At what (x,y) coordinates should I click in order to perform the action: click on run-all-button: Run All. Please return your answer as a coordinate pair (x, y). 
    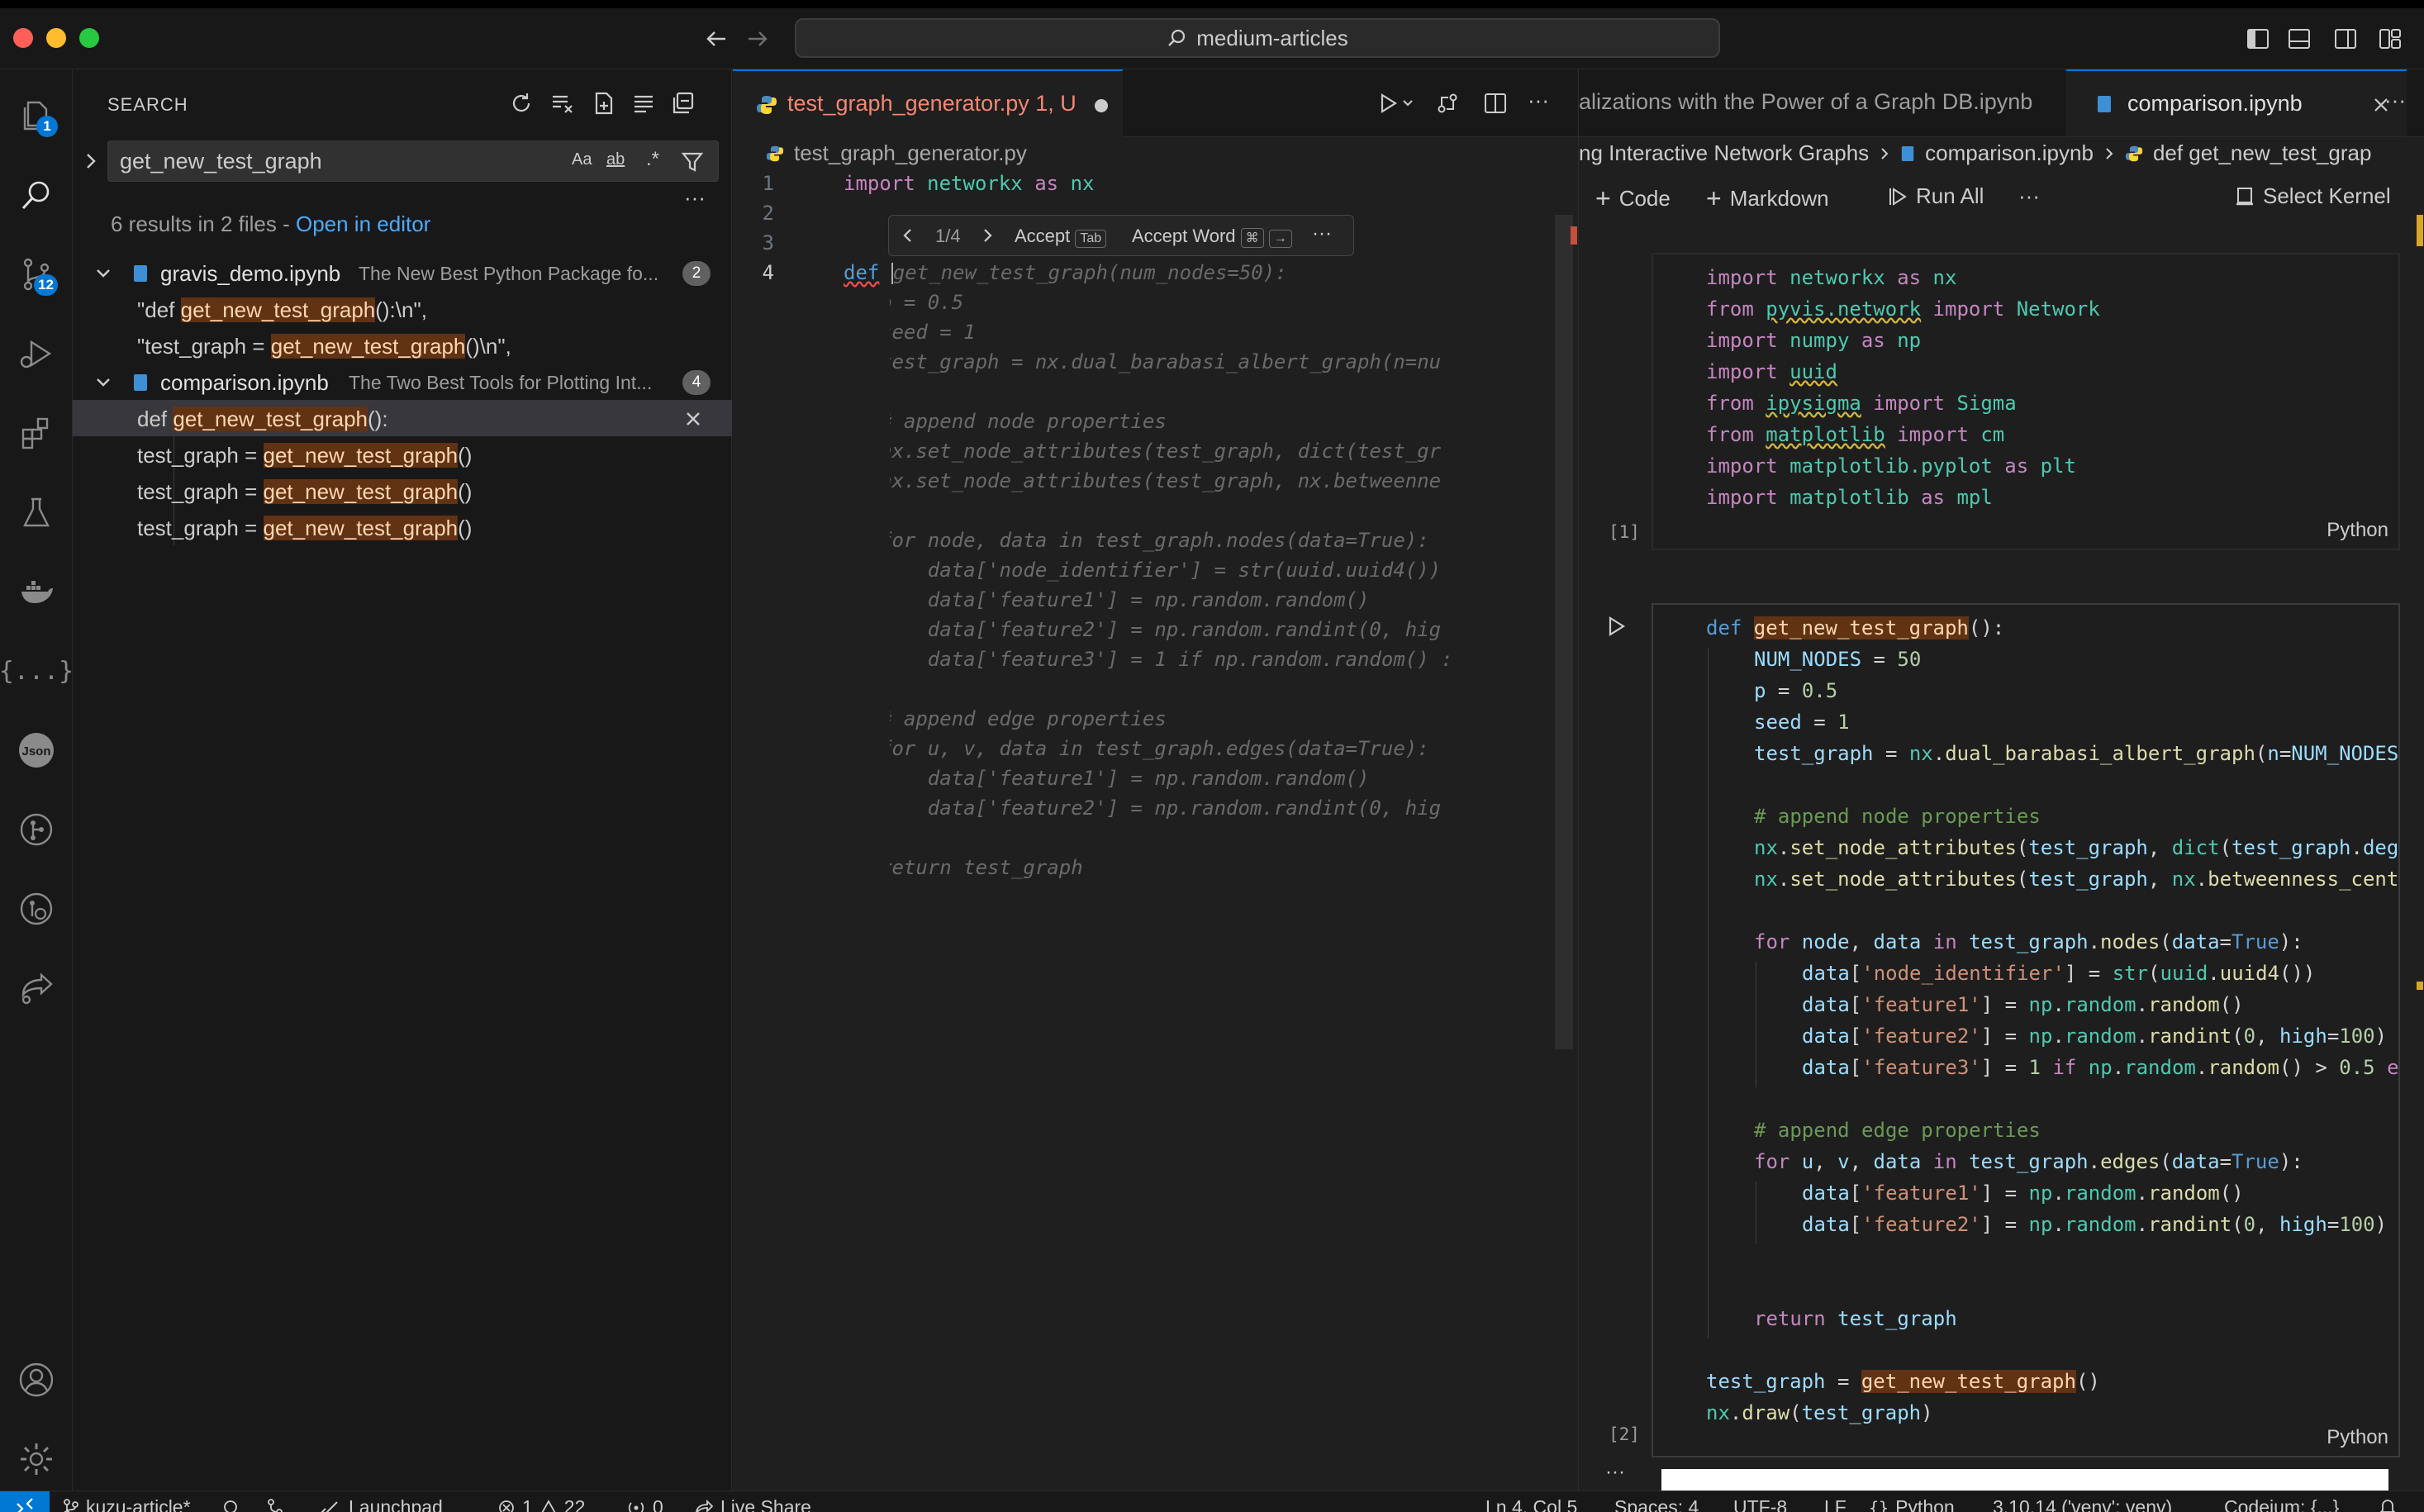
    Looking at the image, I should click on (1935, 196).